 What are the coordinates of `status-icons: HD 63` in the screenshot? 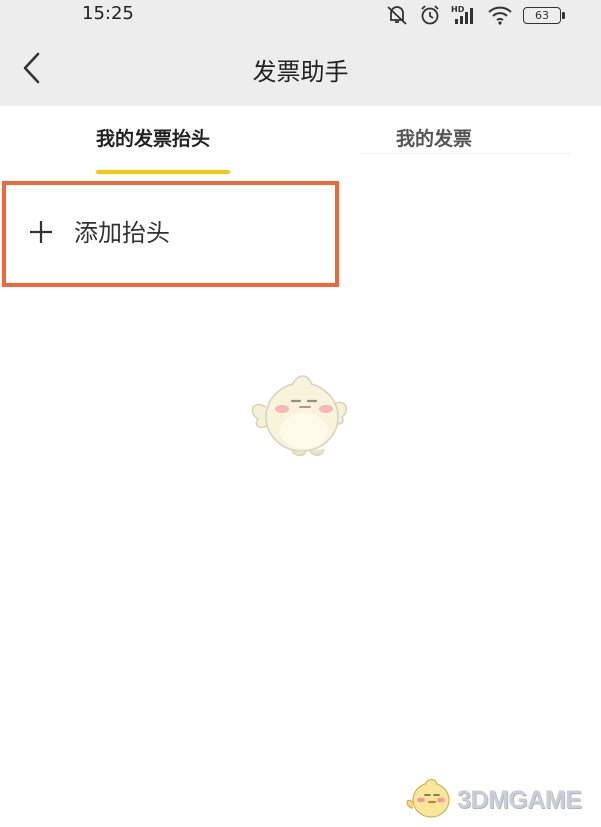 It's located at (475, 15).